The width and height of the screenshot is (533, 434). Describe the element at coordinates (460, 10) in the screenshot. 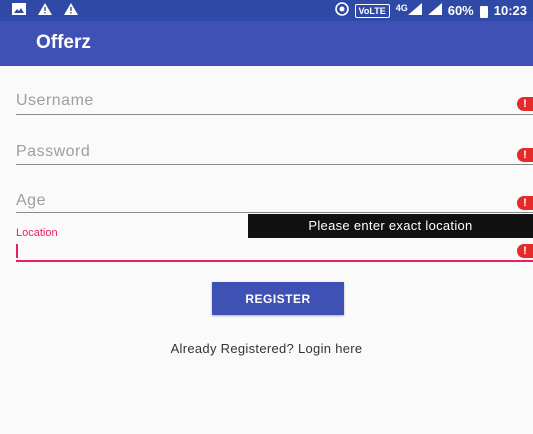

I see `battery-percent: 60%` at that location.